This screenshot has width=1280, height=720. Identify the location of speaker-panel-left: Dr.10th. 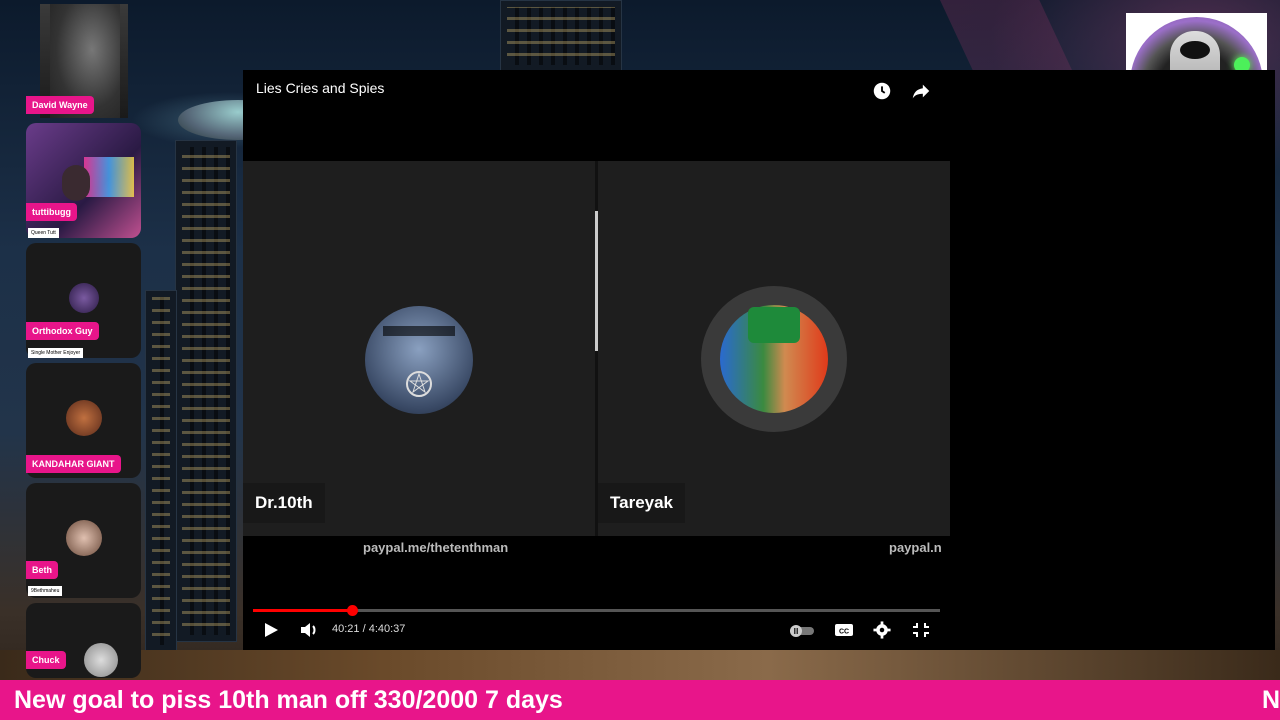
(419, 348).